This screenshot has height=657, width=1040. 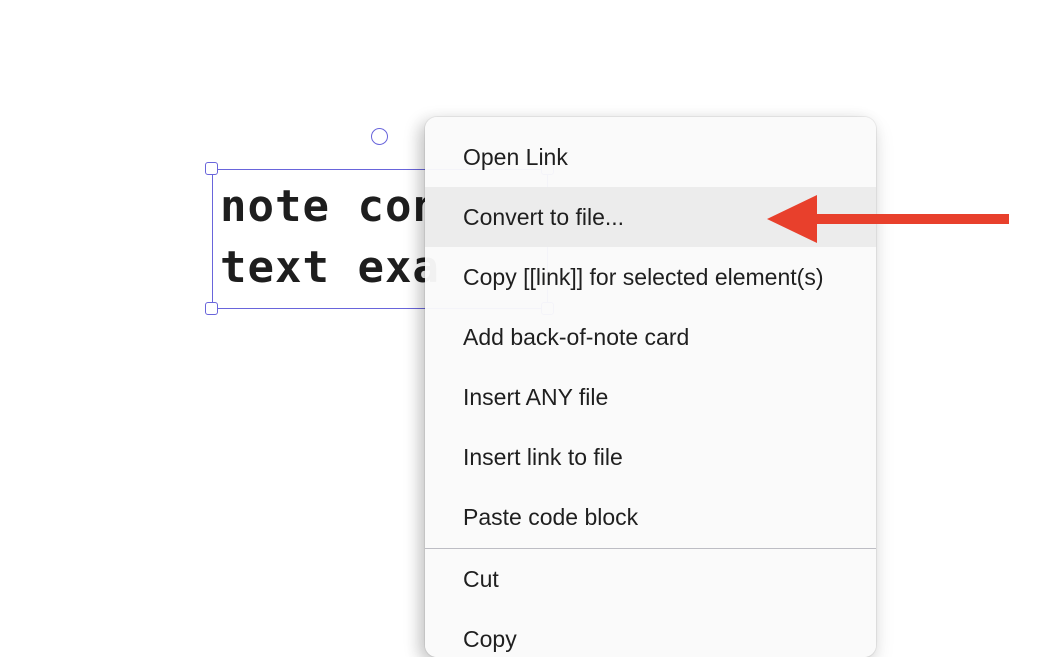 I want to click on menu-item-copy: Copy, so click(x=650, y=633).